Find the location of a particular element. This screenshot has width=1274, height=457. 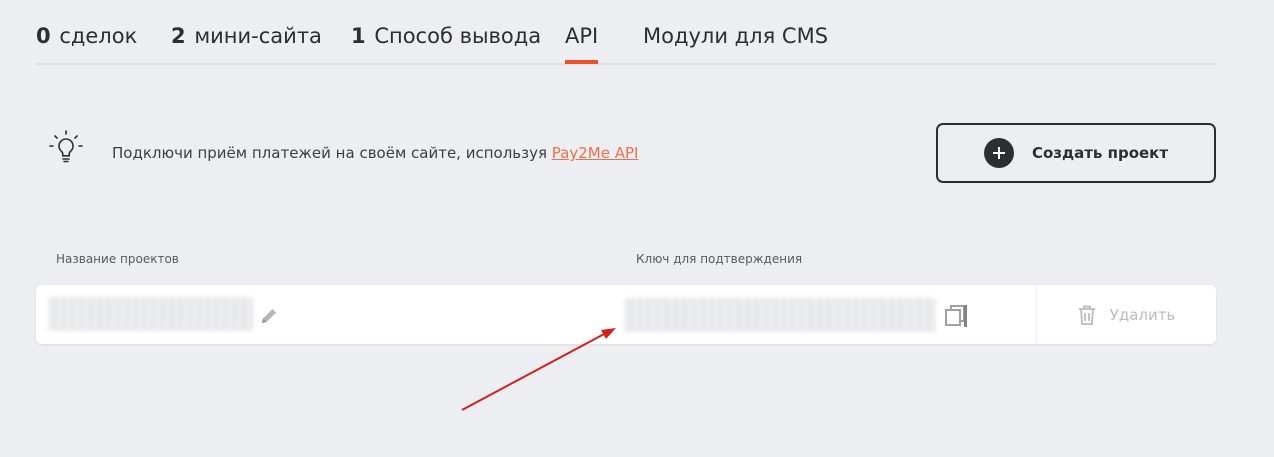

tab-mini-sites: 2 мини-сайта is located at coordinates (246, 36).